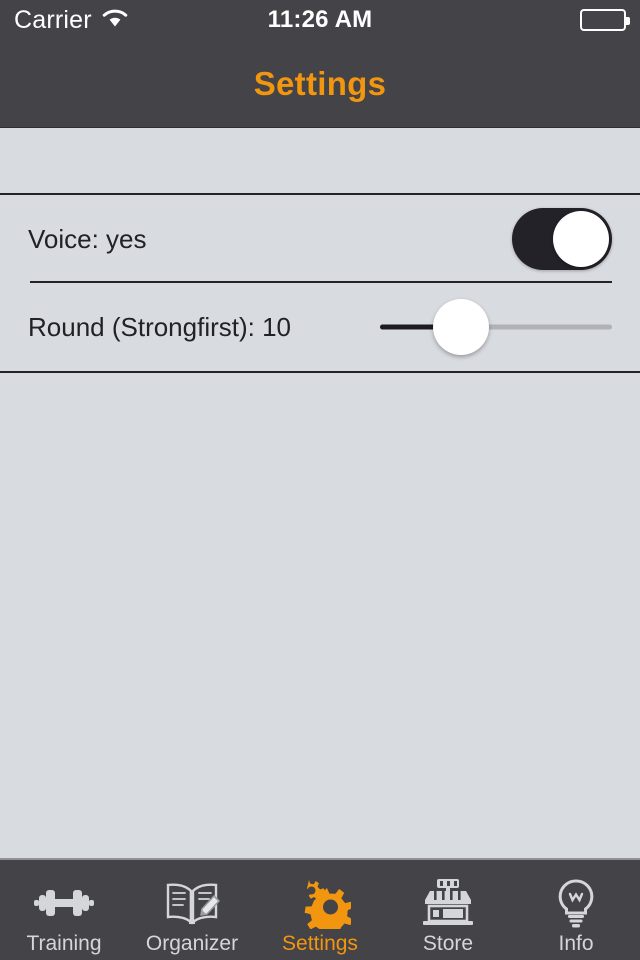 The image size is (640, 960). I want to click on settings-row-voice: Voice: yes, so click(320, 239).